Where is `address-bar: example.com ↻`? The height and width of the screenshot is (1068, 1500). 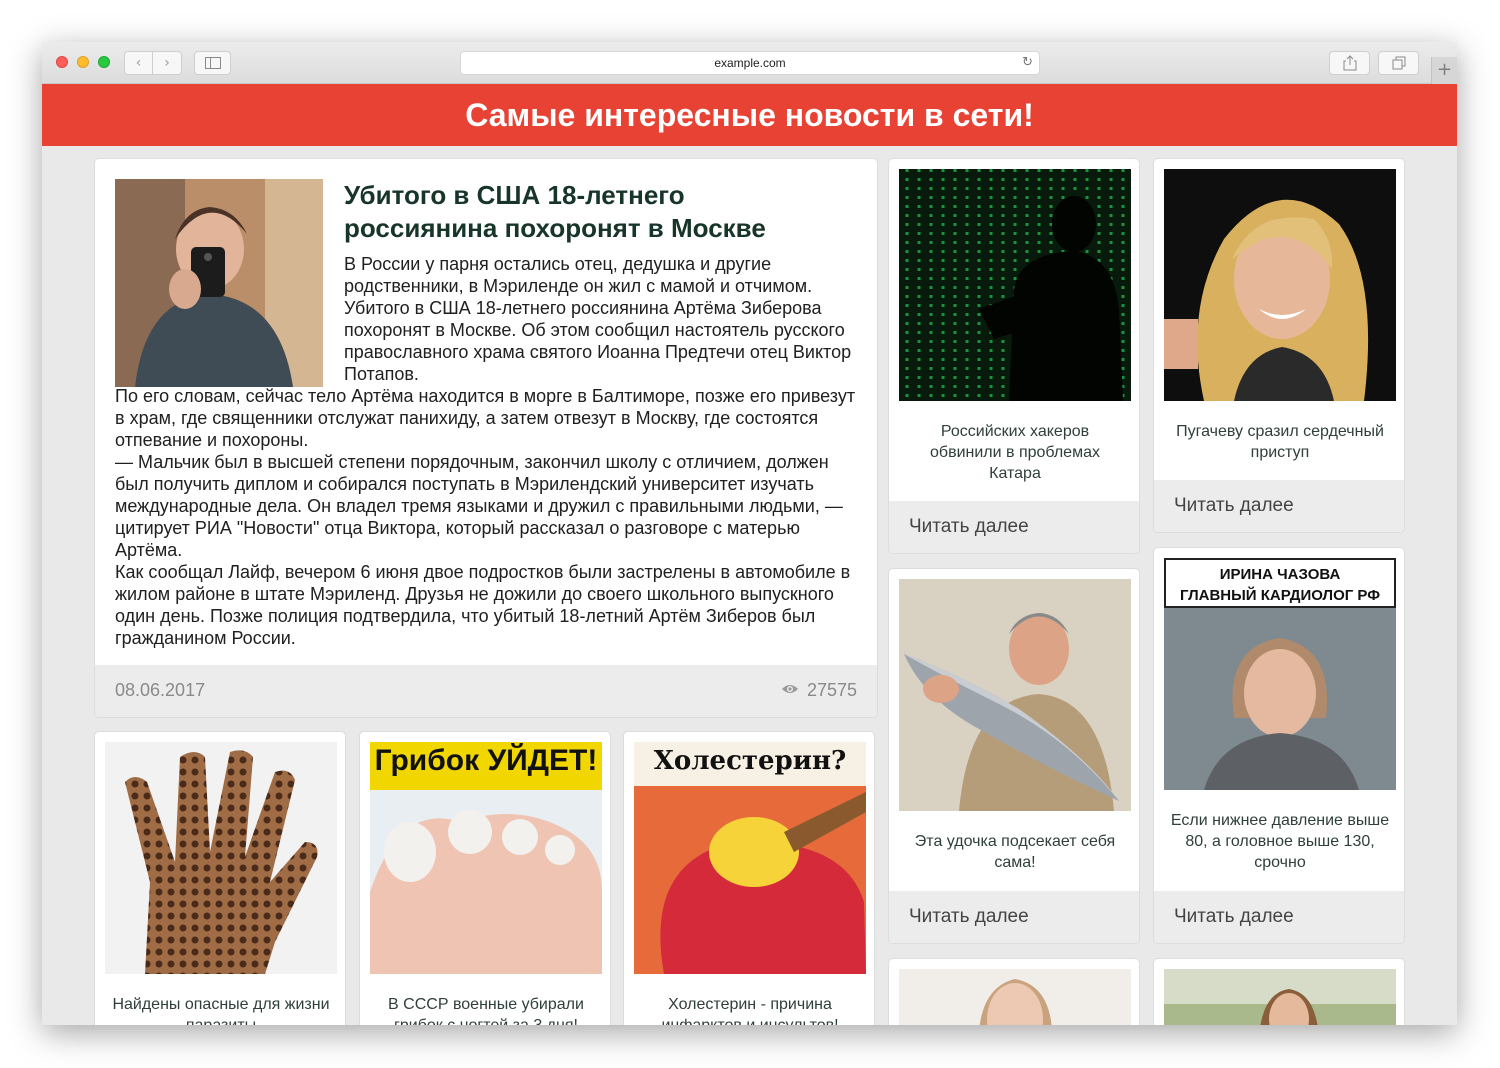 address-bar: example.com ↻ is located at coordinates (750, 63).